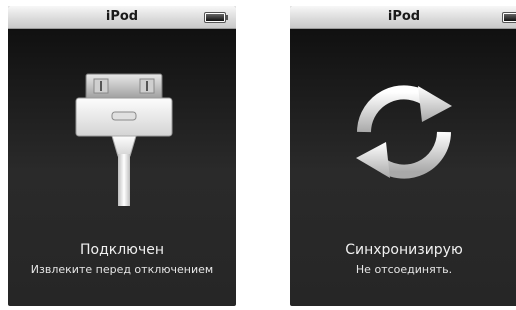 The width and height of the screenshot is (516, 310). What do you see at coordinates (122, 269) in the screenshot?
I see `status-submessage: Извлеките перед отключением` at bounding box center [122, 269].